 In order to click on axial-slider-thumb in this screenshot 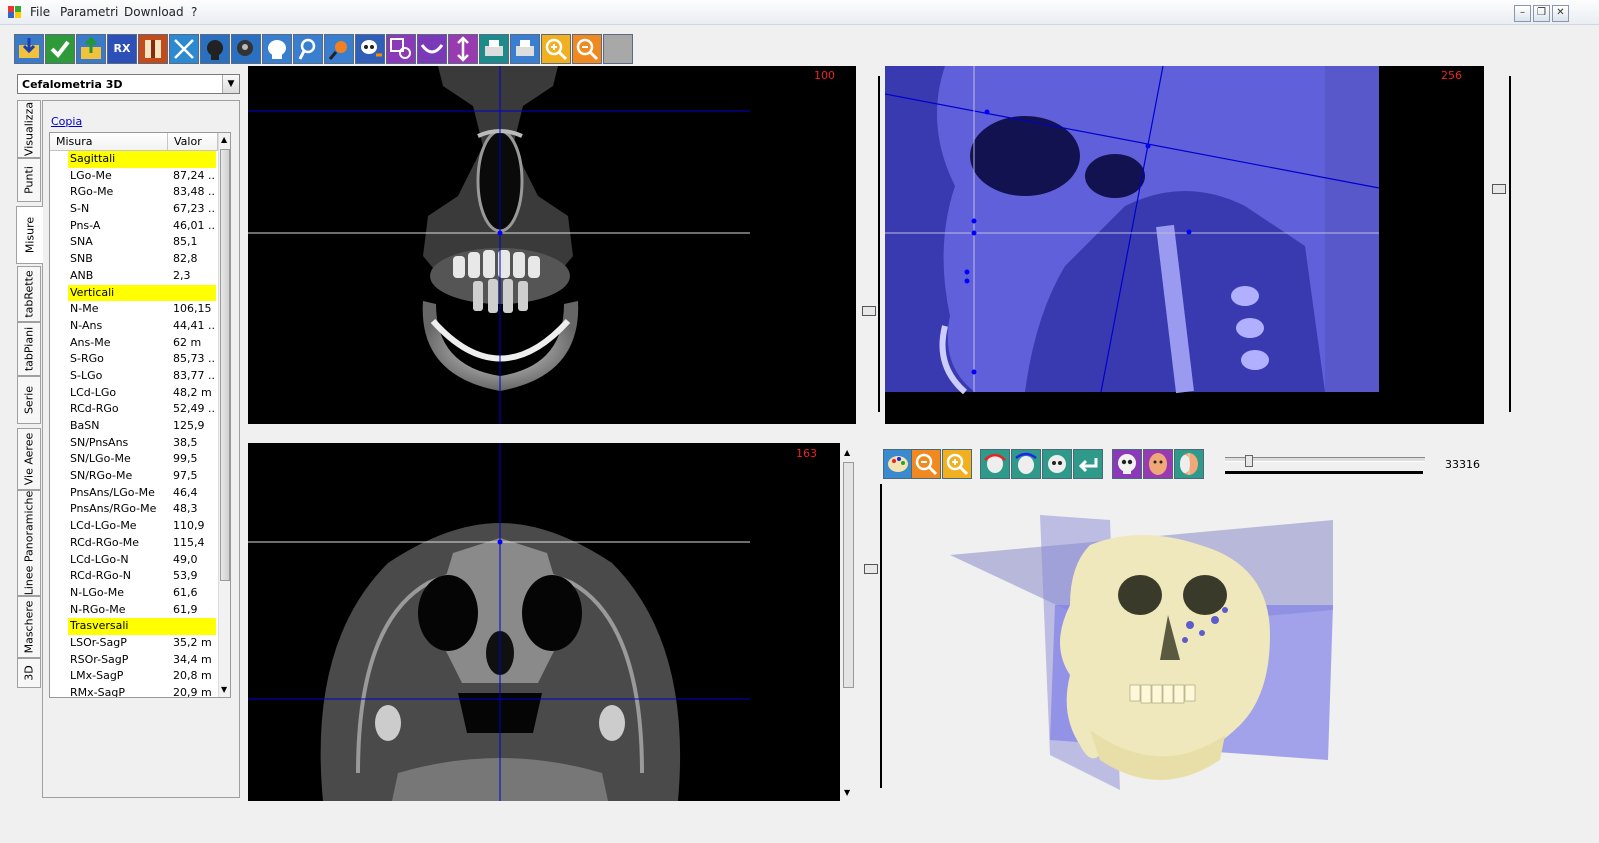, I will do `click(871, 569)`.